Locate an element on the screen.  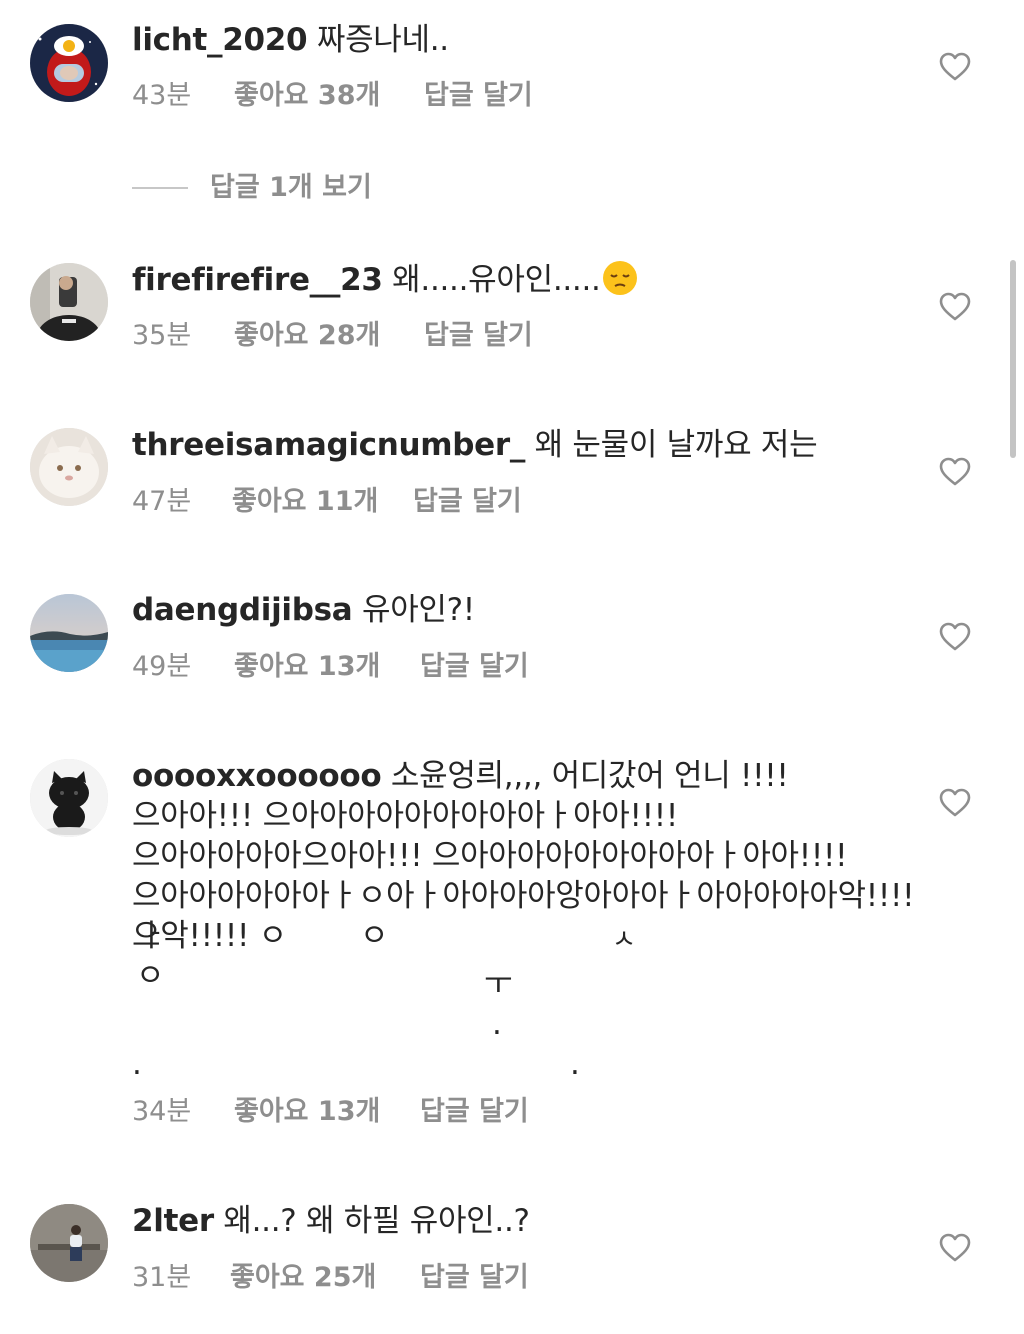
scattered-char: ㅜ is located at coordinates (498, 984).